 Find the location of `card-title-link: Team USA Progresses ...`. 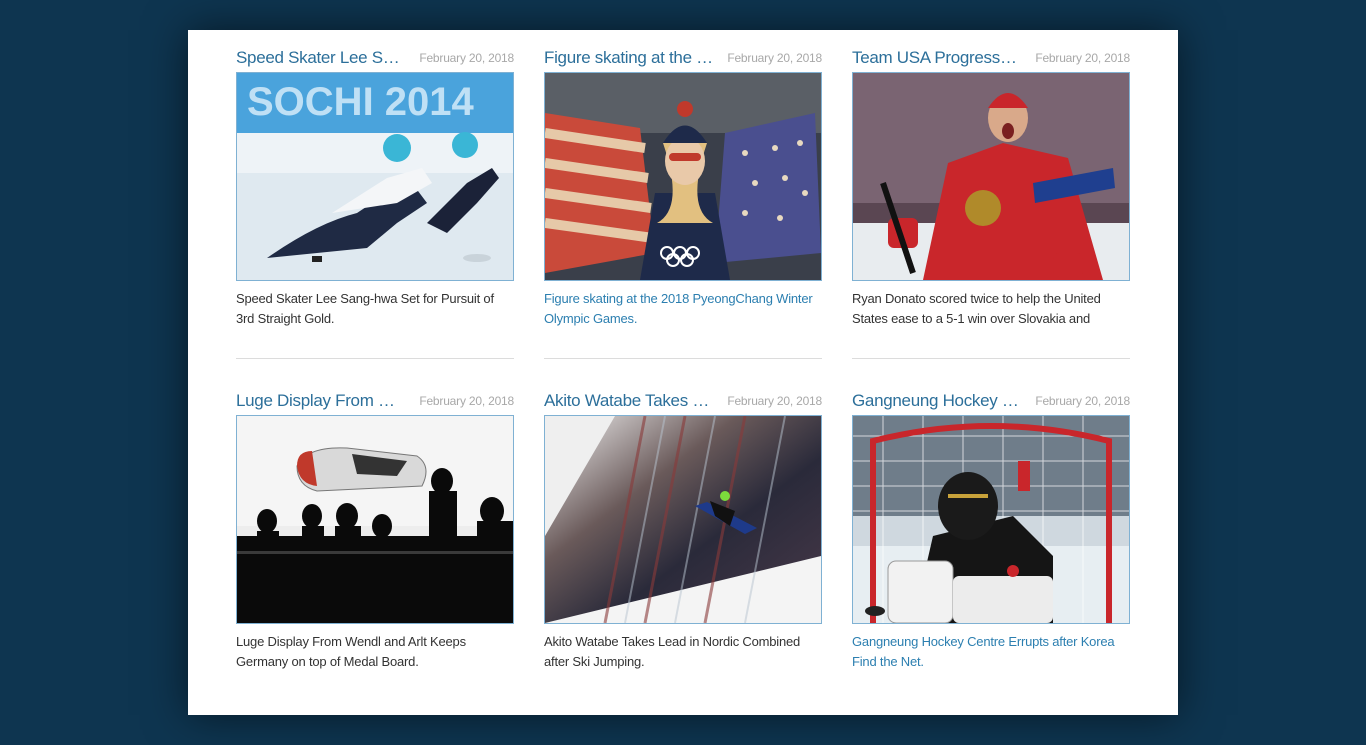

card-title-link: Team USA Progresses ... is located at coordinates (937, 58).